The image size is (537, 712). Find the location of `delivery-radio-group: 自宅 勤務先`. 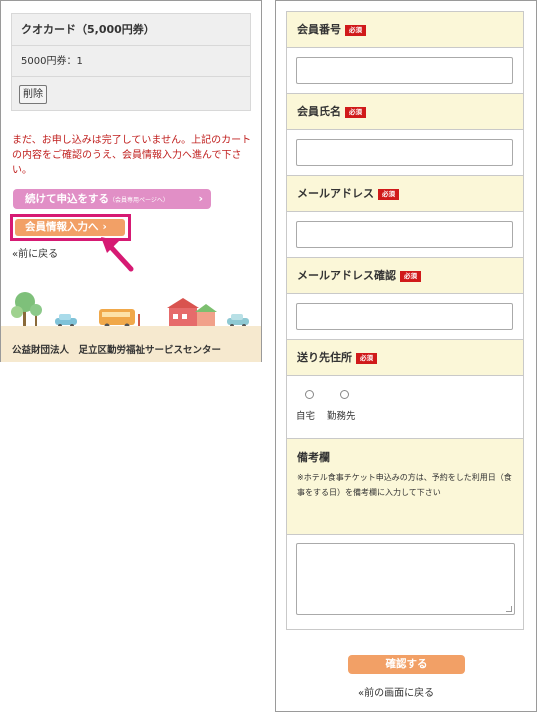

delivery-radio-group: 自宅 勤務先 is located at coordinates (405, 407).